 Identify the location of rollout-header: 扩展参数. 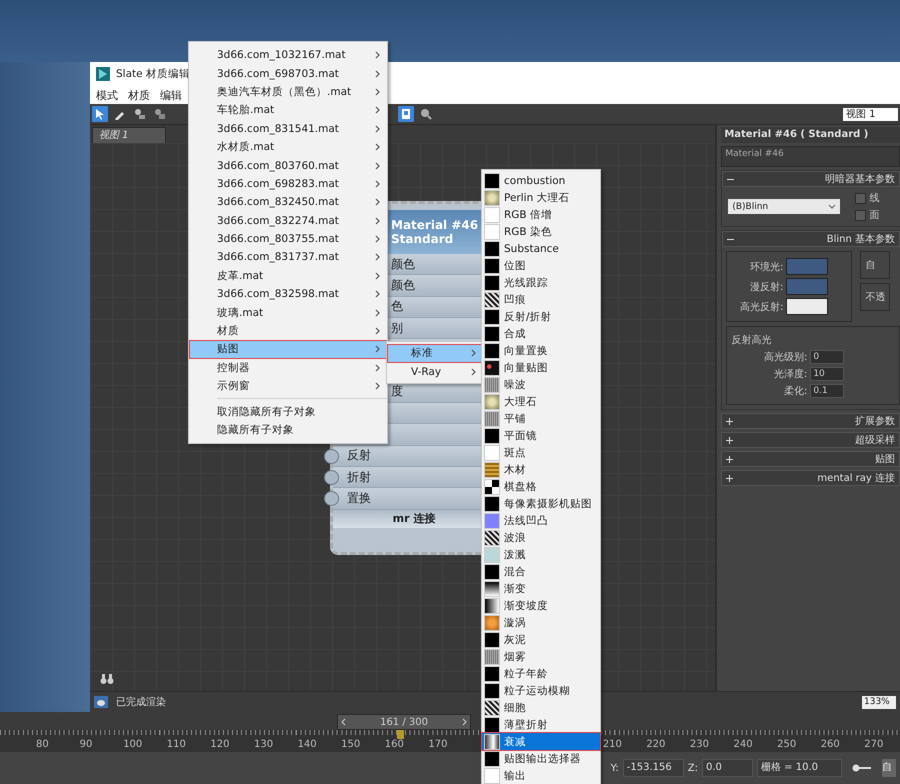
(810, 421).